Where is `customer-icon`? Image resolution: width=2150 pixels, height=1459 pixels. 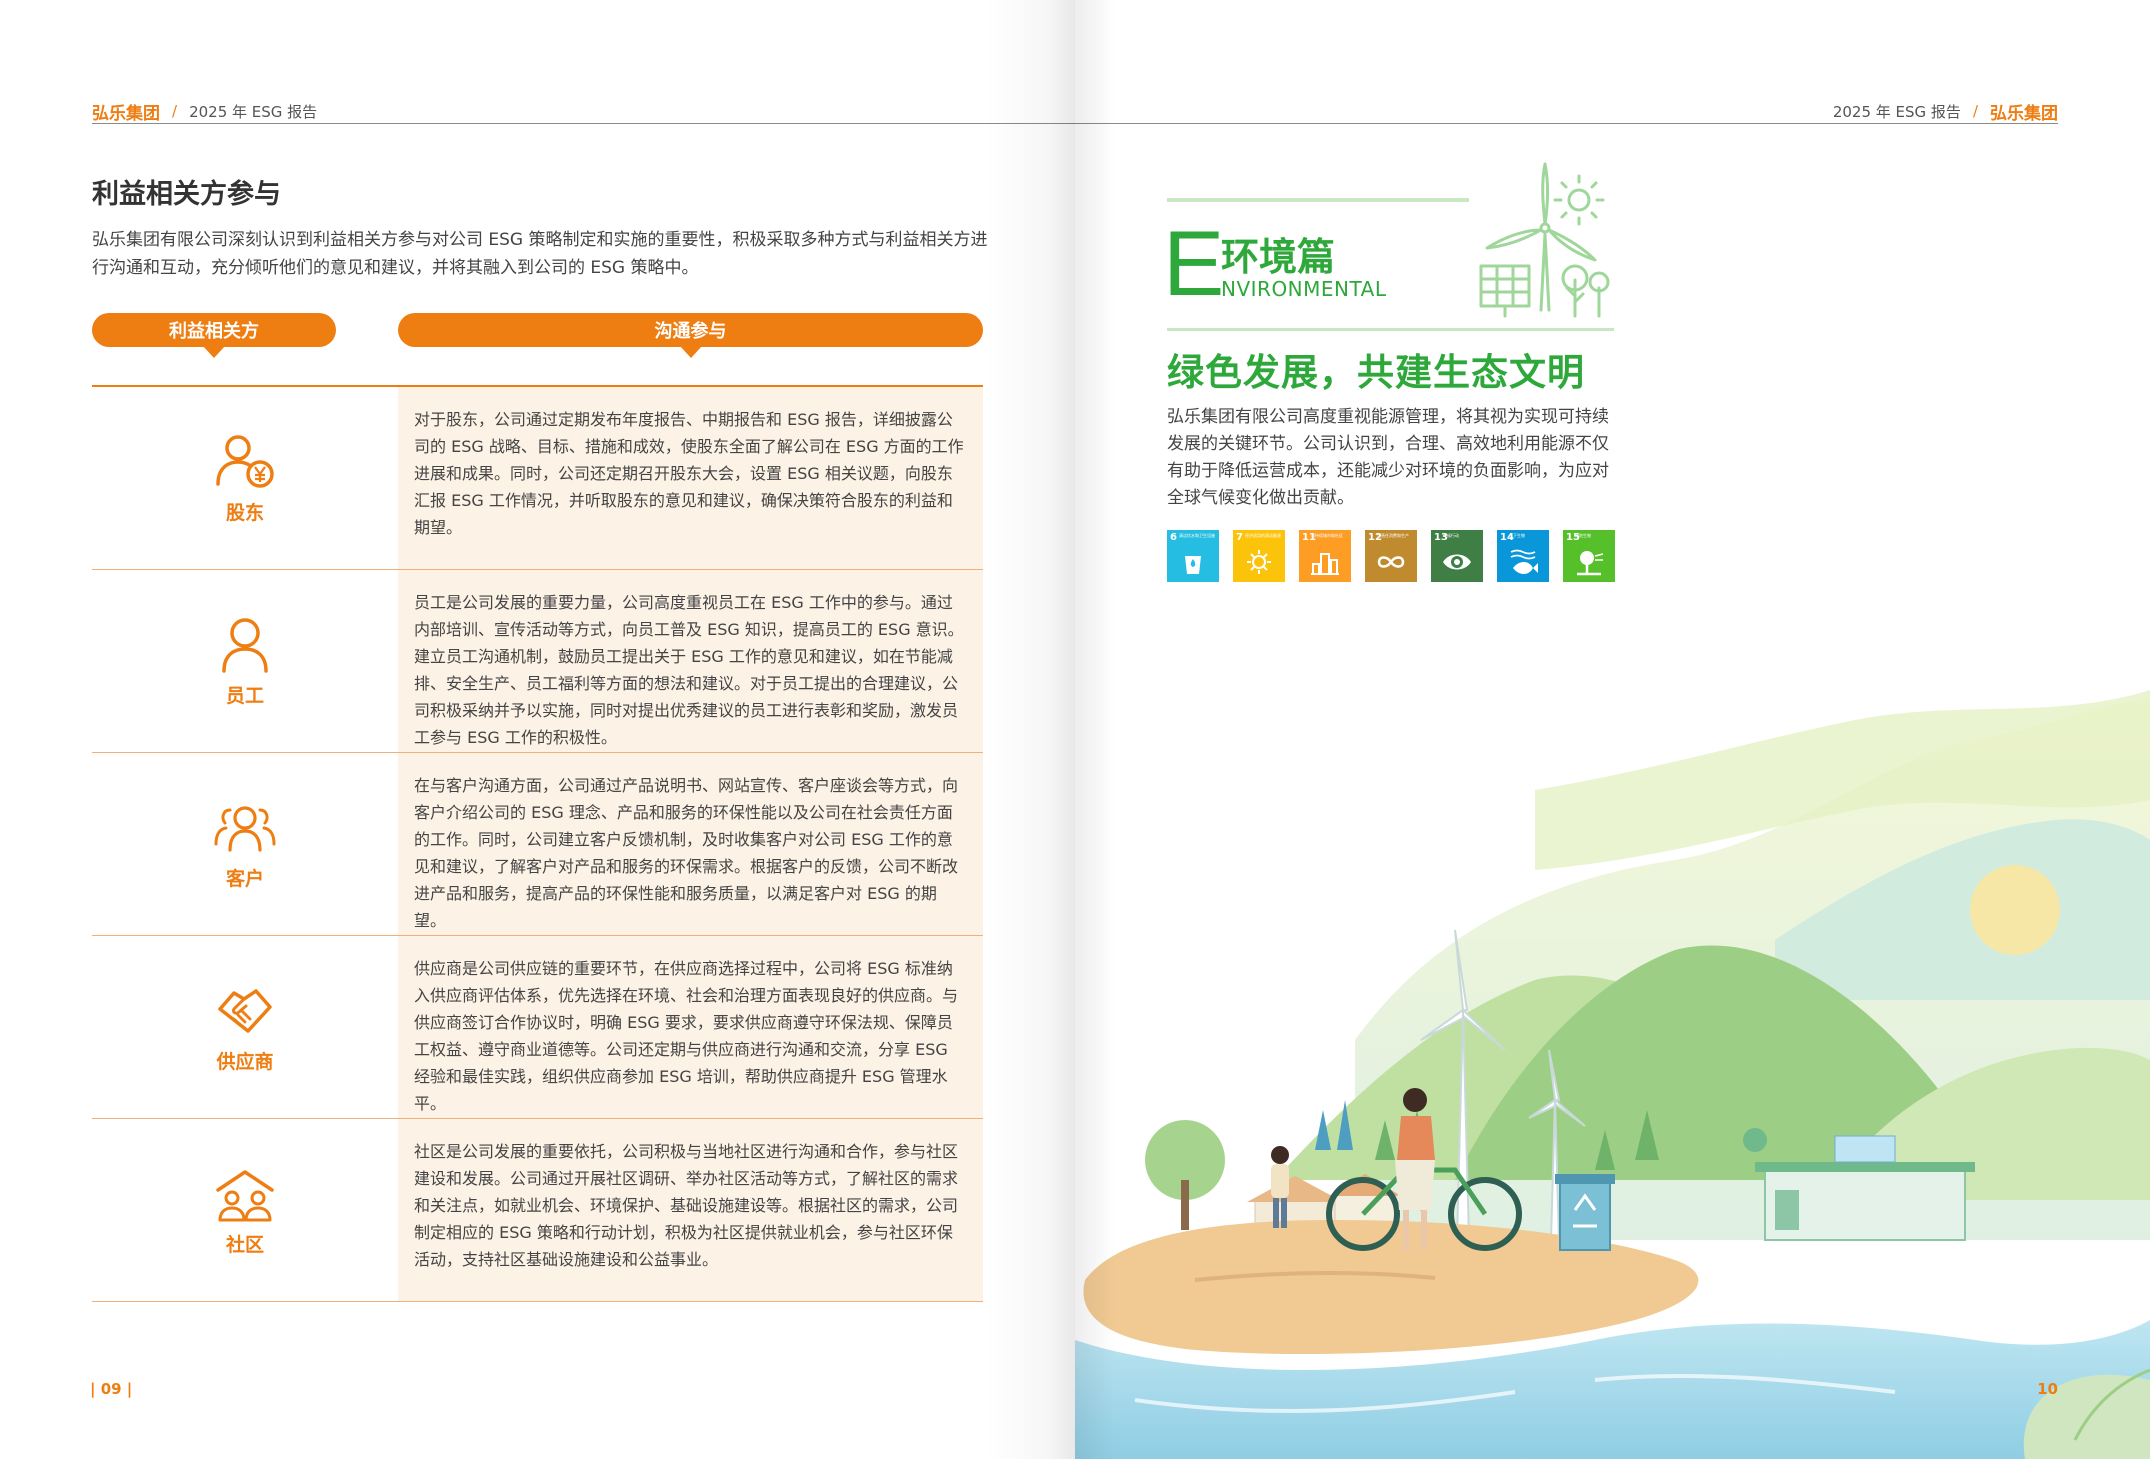 customer-icon is located at coordinates (245, 828).